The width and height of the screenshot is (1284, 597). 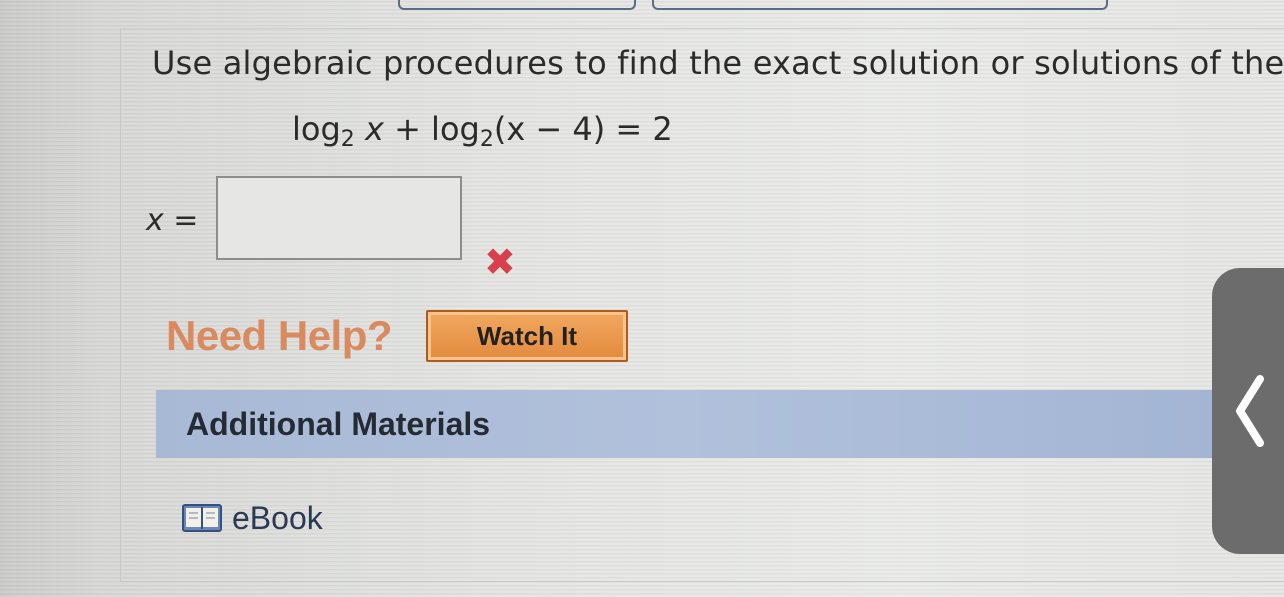 I want to click on equation-base-1: 2, so click(x=347, y=139).